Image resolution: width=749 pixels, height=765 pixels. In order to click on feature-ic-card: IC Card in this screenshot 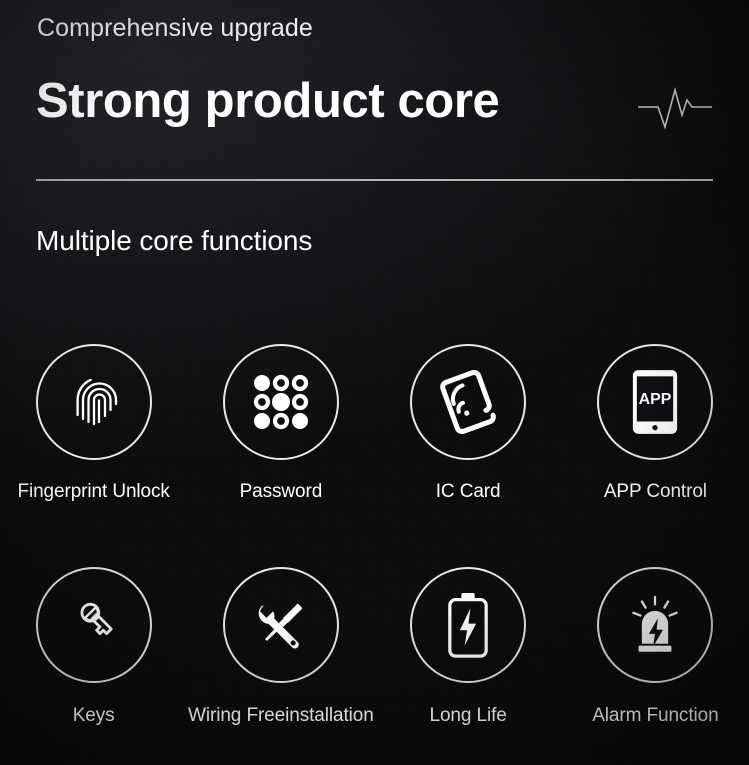, I will do `click(468, 442)`.